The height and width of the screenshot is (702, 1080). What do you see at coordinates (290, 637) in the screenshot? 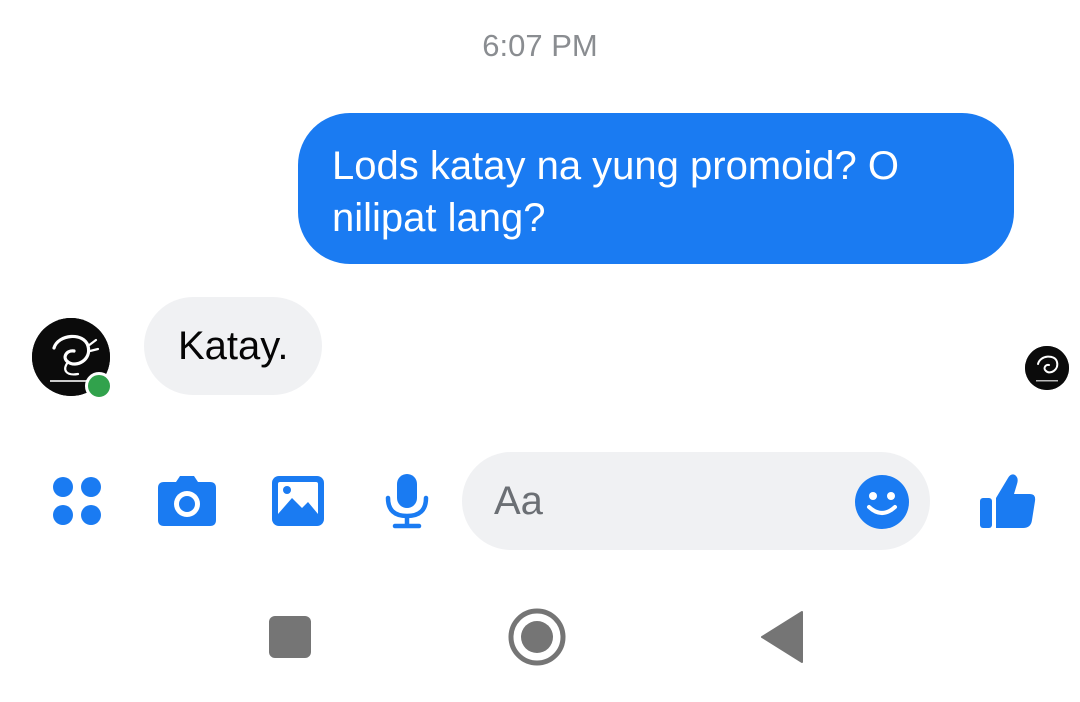
I see `recents-square-icon` at bounding box center [290, 637].